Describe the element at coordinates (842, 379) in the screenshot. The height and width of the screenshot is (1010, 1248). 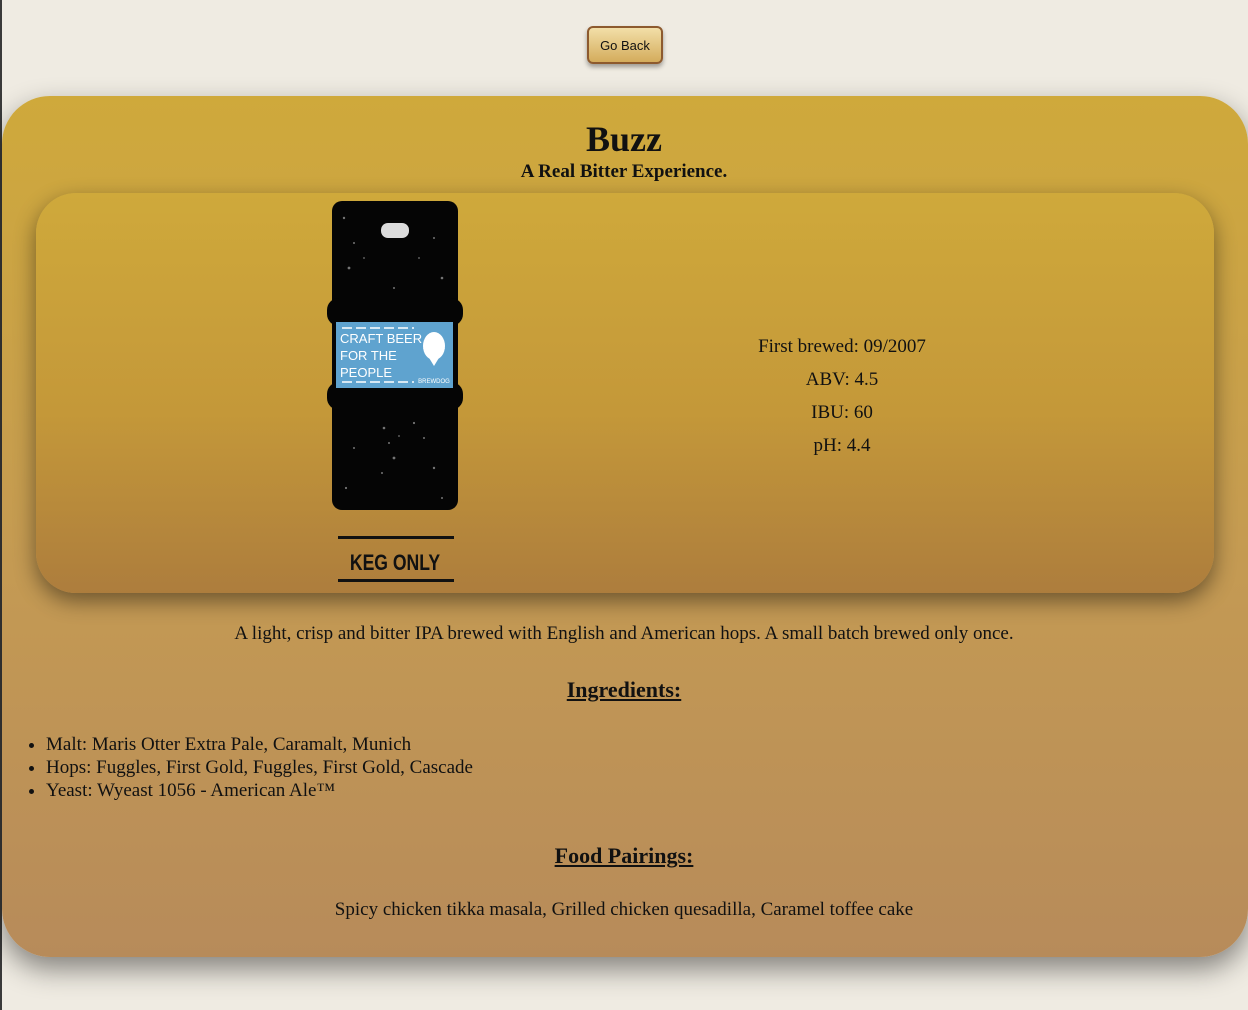
I see `abv-value: ABV: 4.5` at that location.